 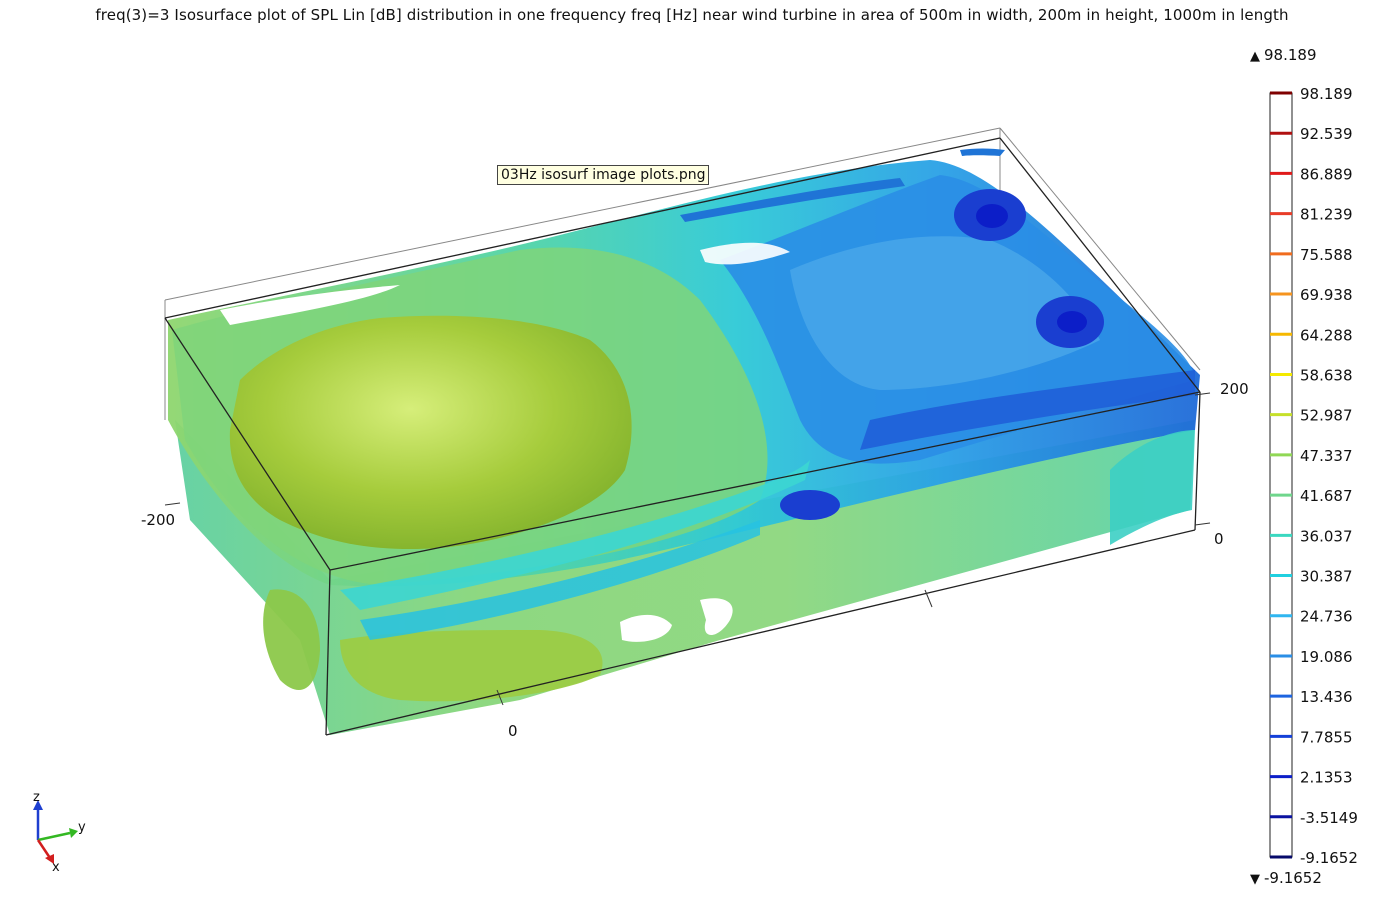 What do you see at coordinates (1234, 389) in the screenshot?
I see `z-tick-label-top: 200` at bounding box center [1234, 389].